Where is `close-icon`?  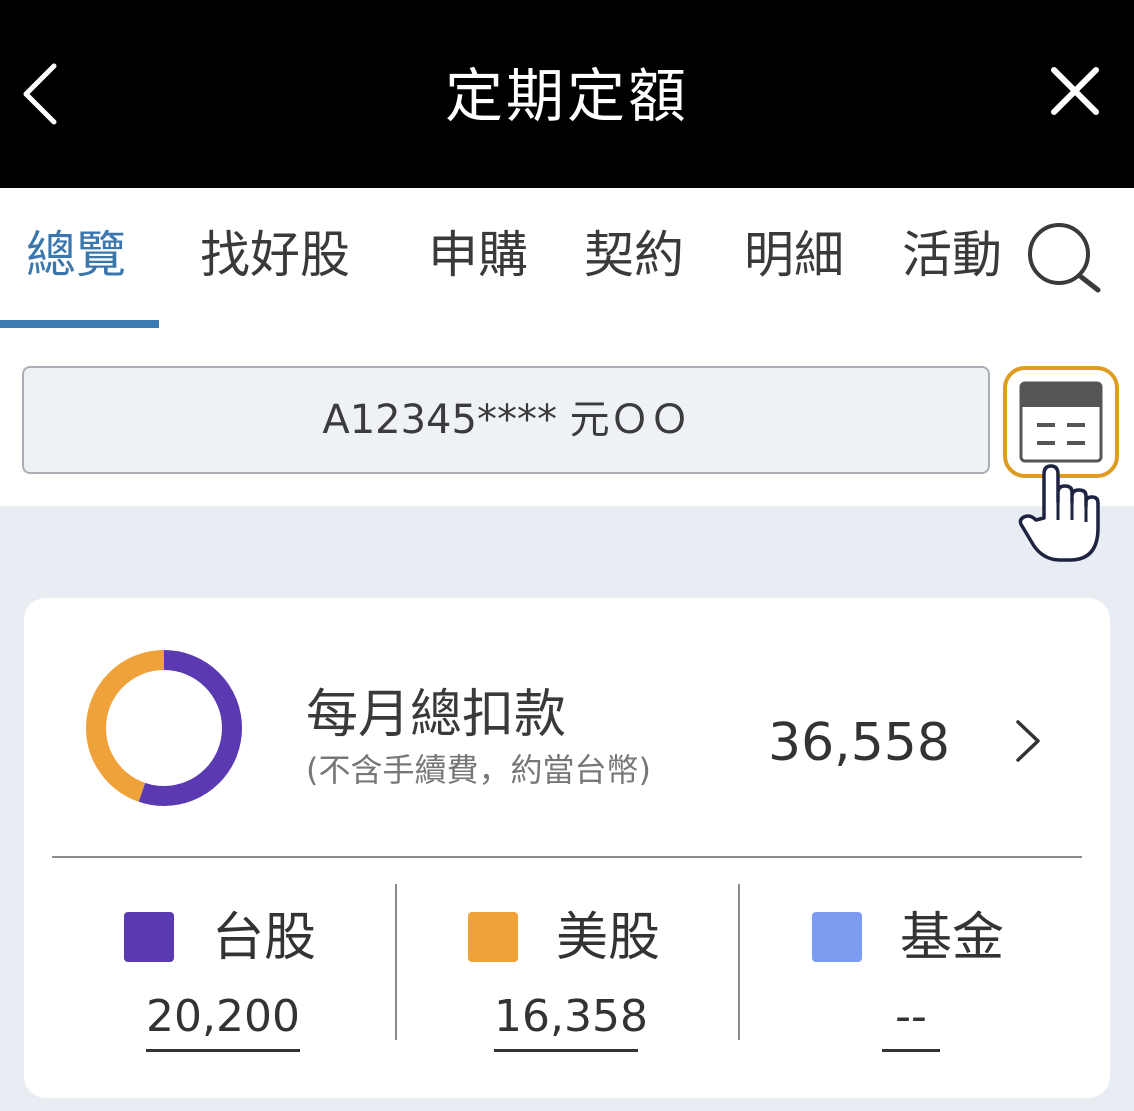
close-icon is located at coordinates (1075, 91).